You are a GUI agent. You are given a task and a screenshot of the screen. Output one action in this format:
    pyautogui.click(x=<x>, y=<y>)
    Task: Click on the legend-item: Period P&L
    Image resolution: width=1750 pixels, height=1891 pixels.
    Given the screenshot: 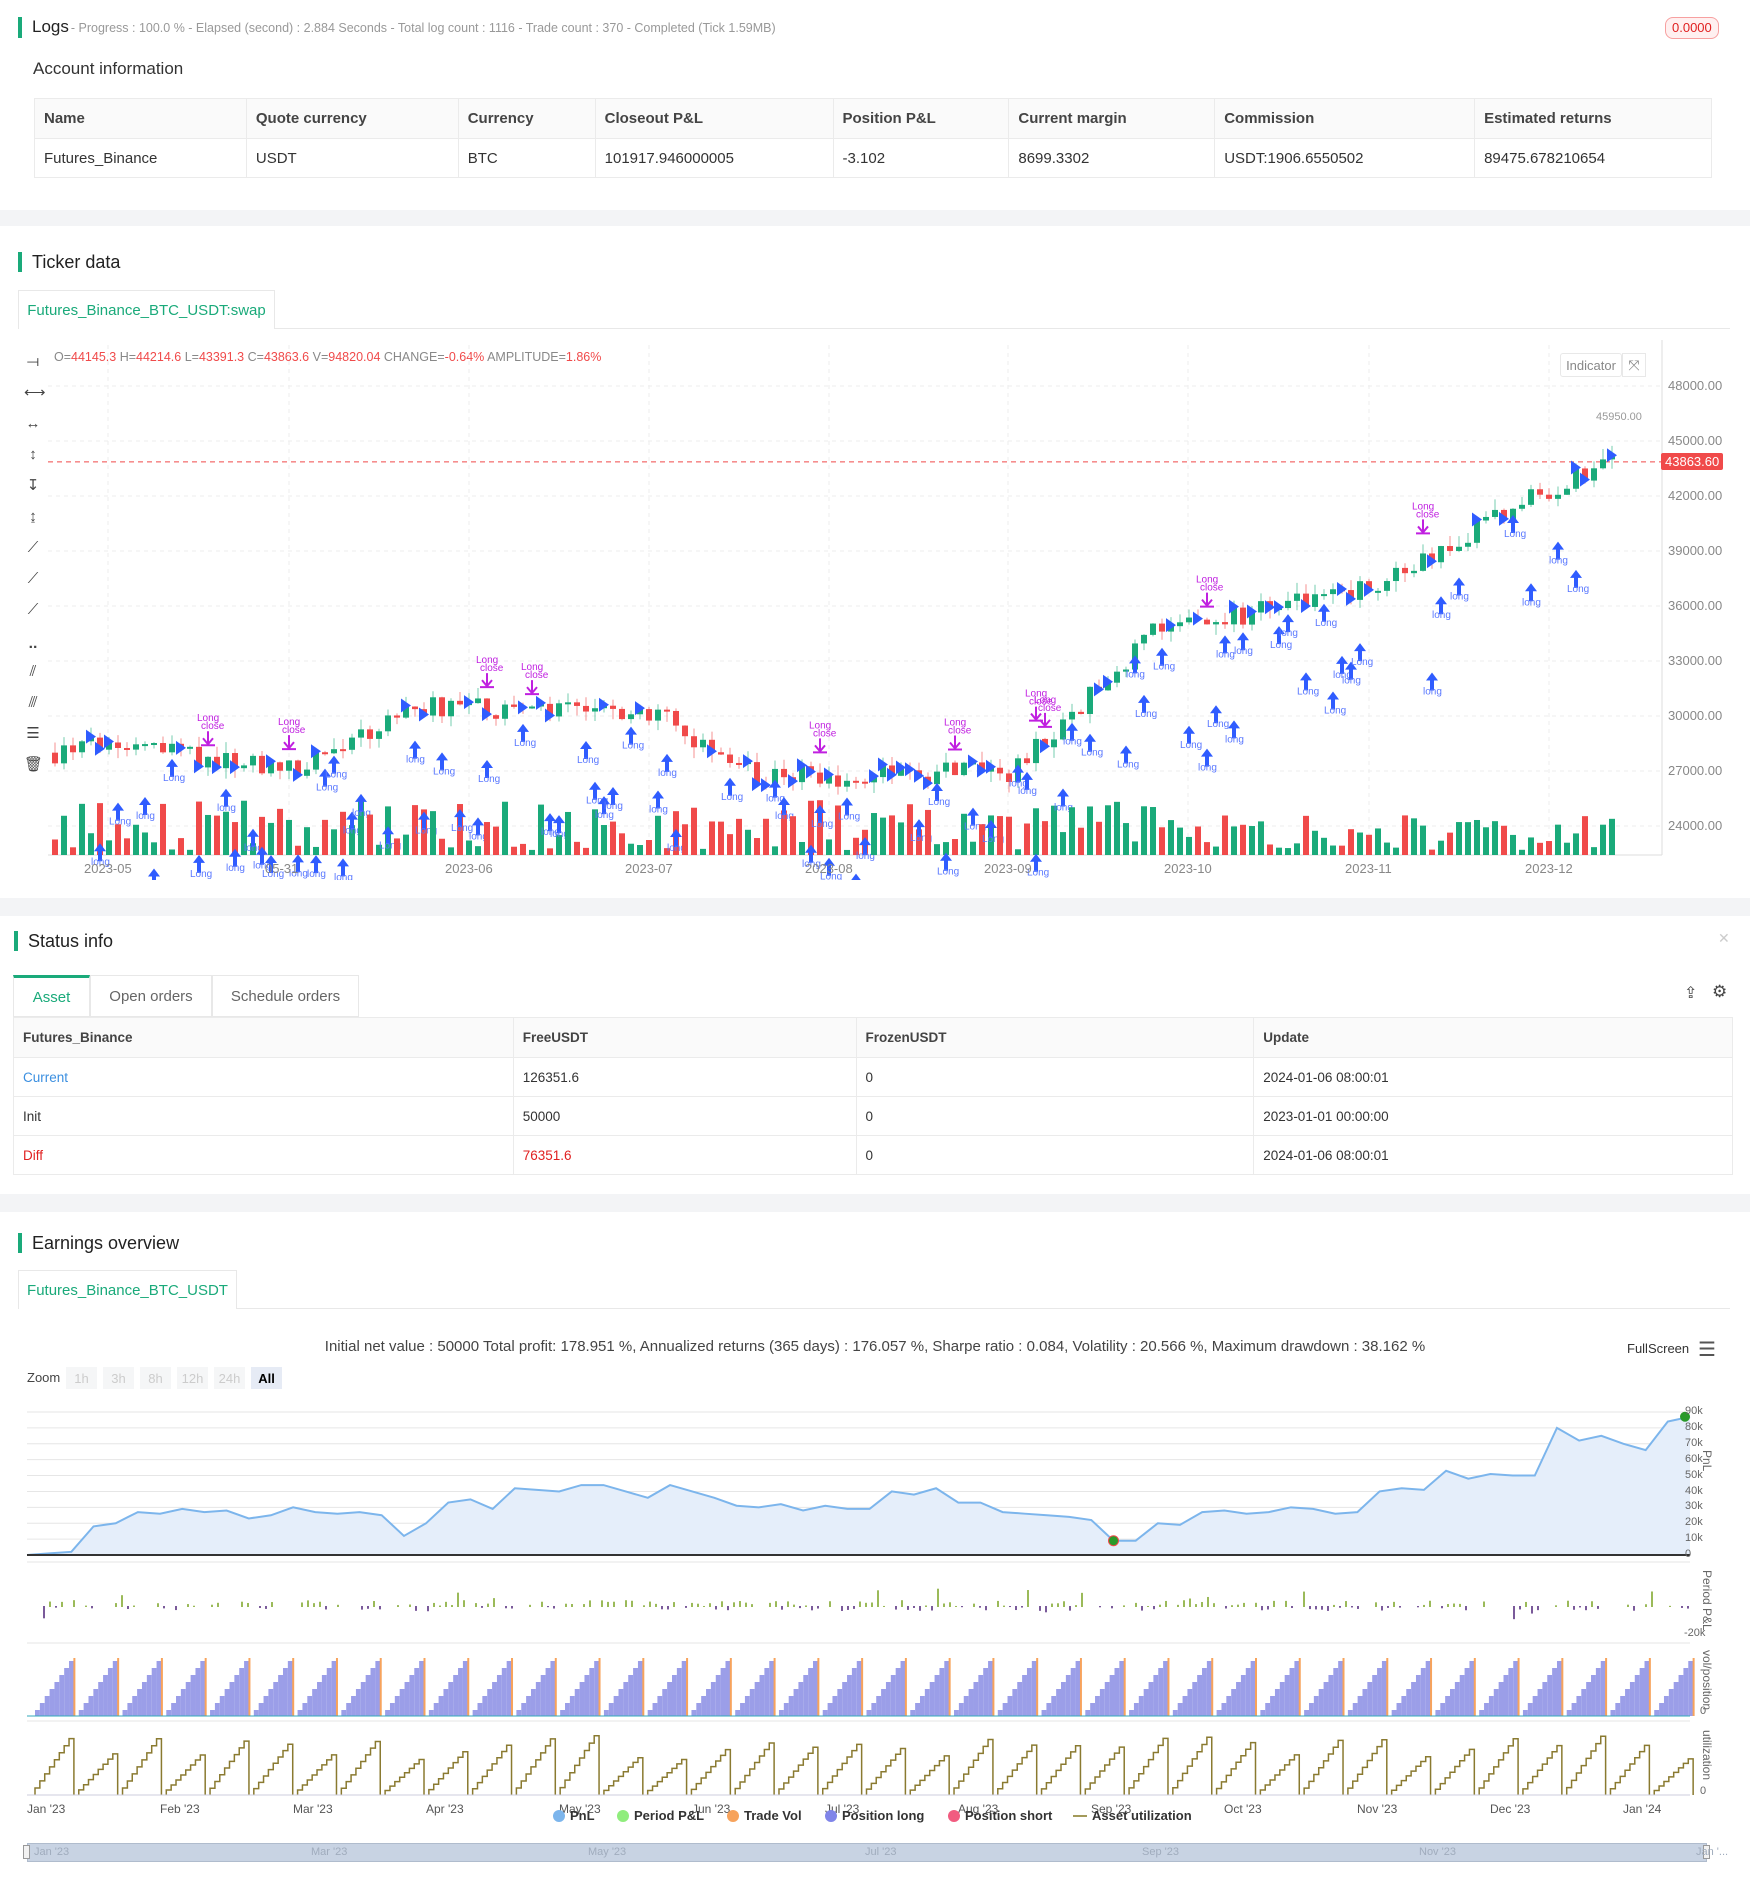 What is the action you would take?
    pyautogui.click(x=660, y=1815)
    